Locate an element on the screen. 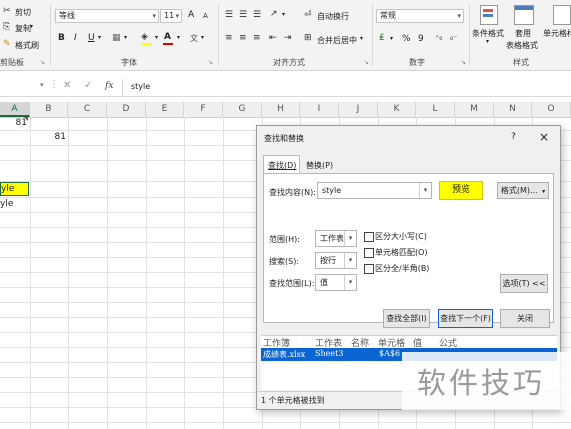  within-select: 工作表 ▾ is located at coordinates (336, 238).